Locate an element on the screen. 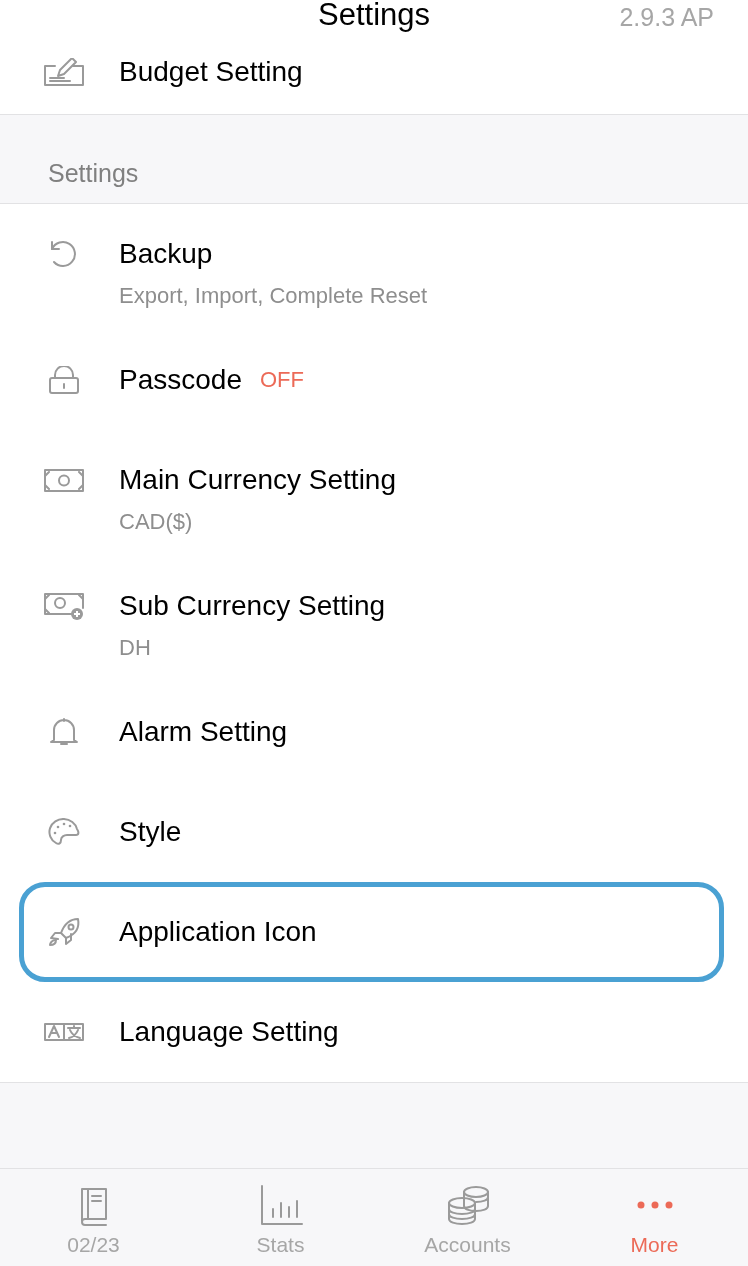 This screenshot has width=748, height=1266. row-title: Passcode is located at coordinates (180, 380).